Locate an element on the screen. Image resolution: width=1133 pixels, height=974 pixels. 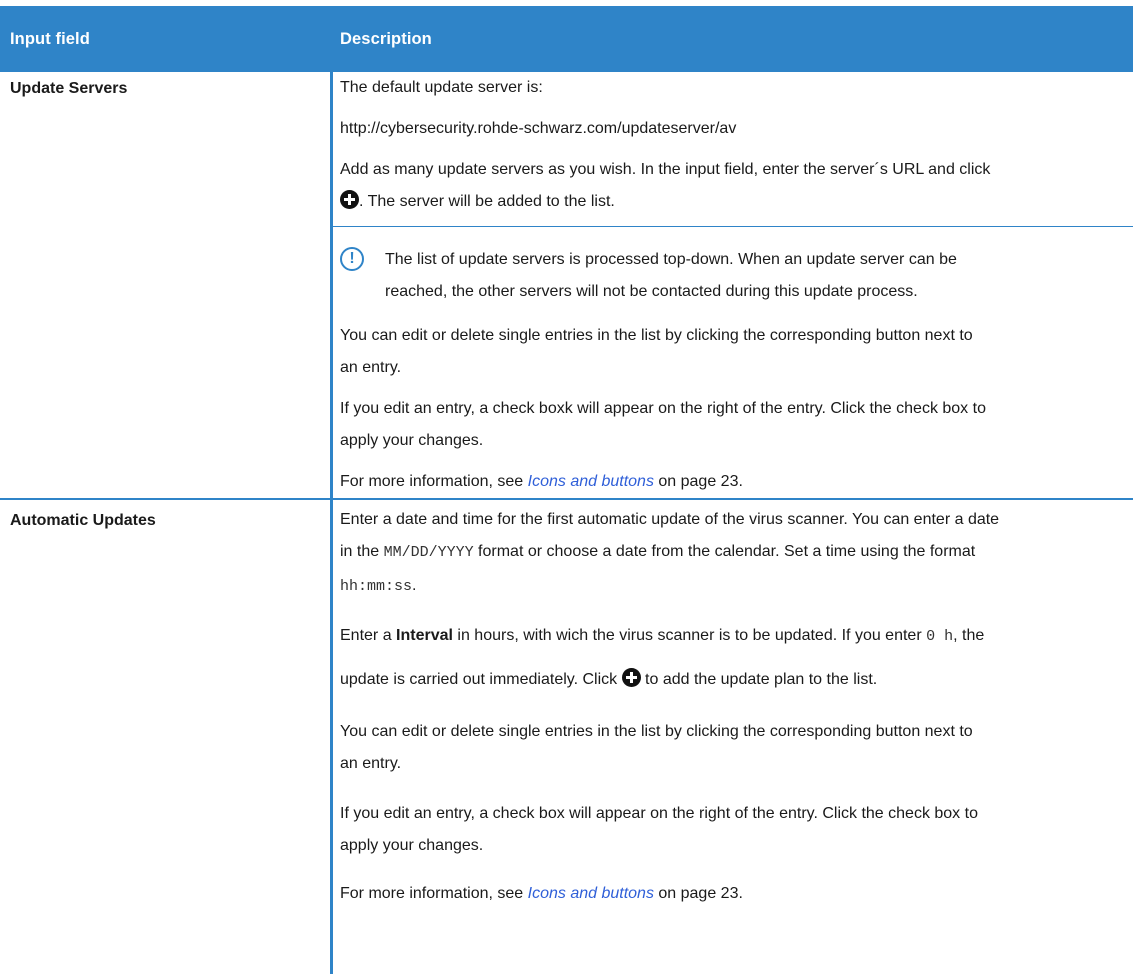
add-servers-text-line2: . The server will be added to the list. is located at coordinates (735, 202).